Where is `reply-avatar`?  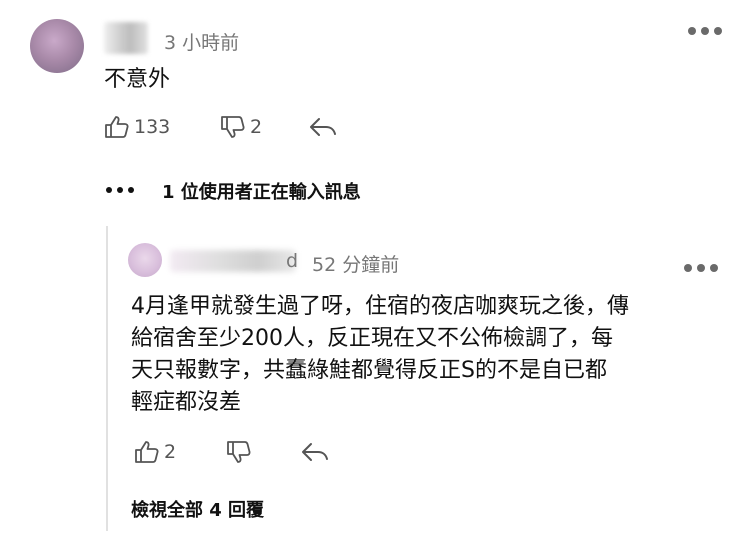 reply-avatar is located at coordinates (145, 260).